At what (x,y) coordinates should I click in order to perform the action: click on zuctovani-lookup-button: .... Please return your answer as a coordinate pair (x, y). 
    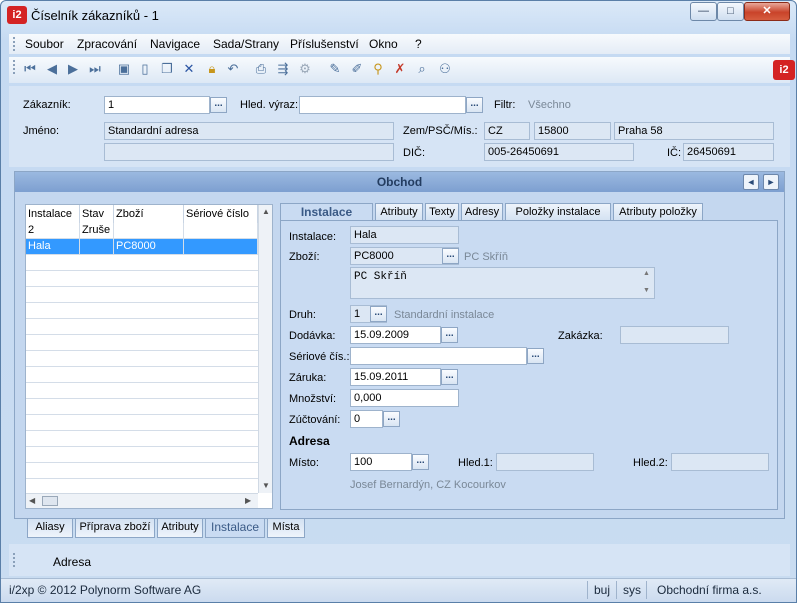
    Looking at the image, I should click on (391, 419).